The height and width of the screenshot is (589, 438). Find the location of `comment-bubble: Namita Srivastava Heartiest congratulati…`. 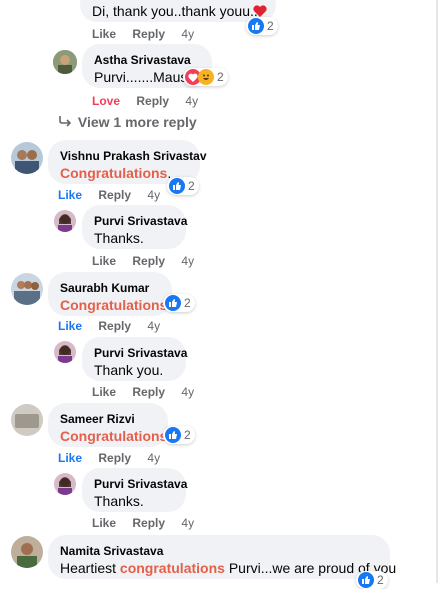

comment-bubble: Namita Srivastava Heartiest congratulati… is located at coordinates (222, 557).